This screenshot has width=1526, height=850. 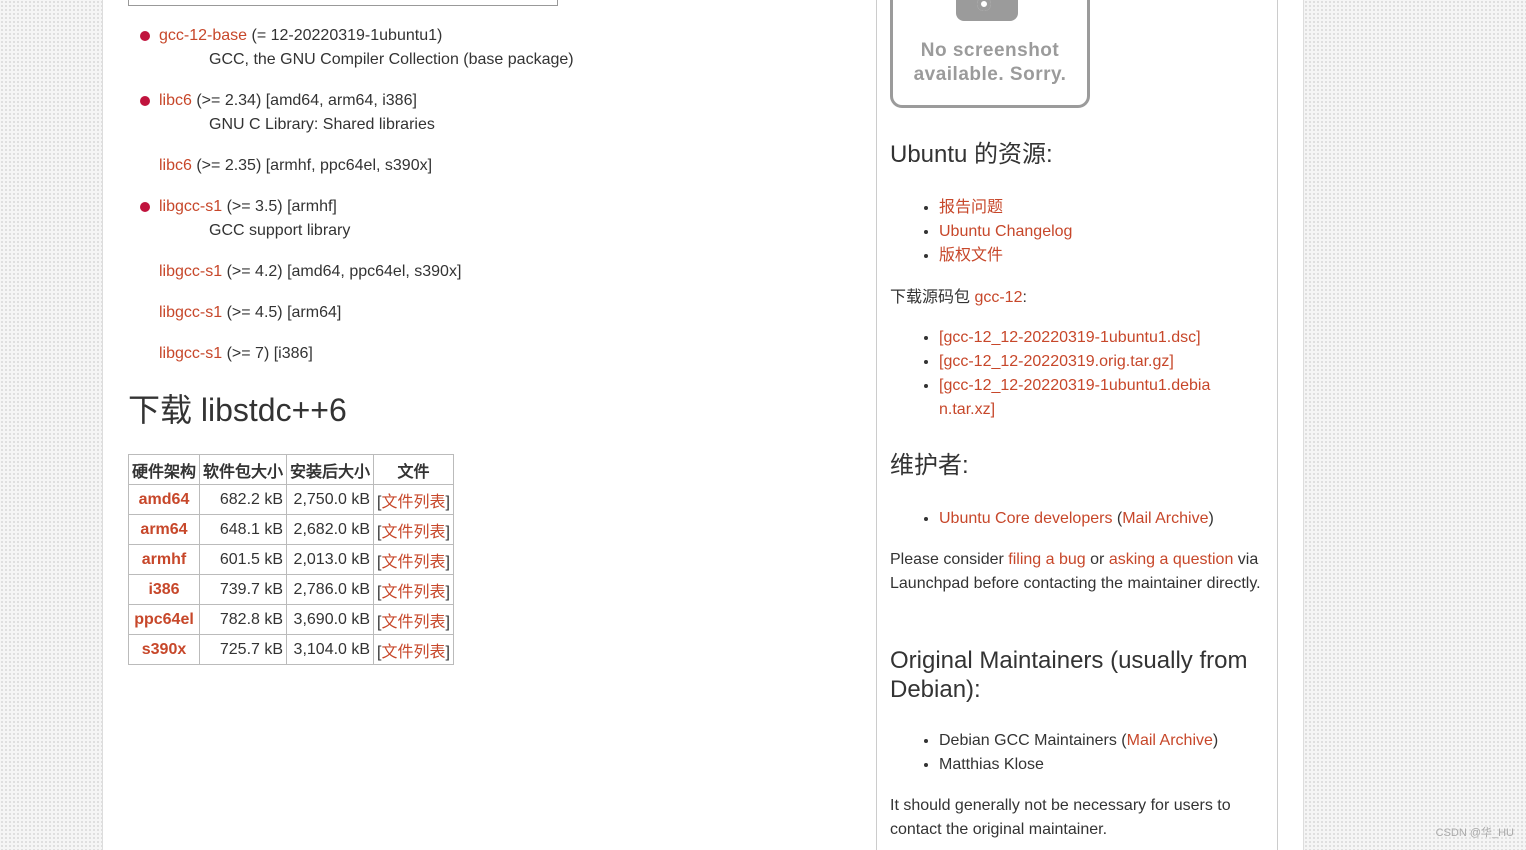 What do you see at coordinates (1080, 298) in the screenshot?
I see `source-package-label: 下载源码包 gcc-12:` at bounding box center [1080, 298].